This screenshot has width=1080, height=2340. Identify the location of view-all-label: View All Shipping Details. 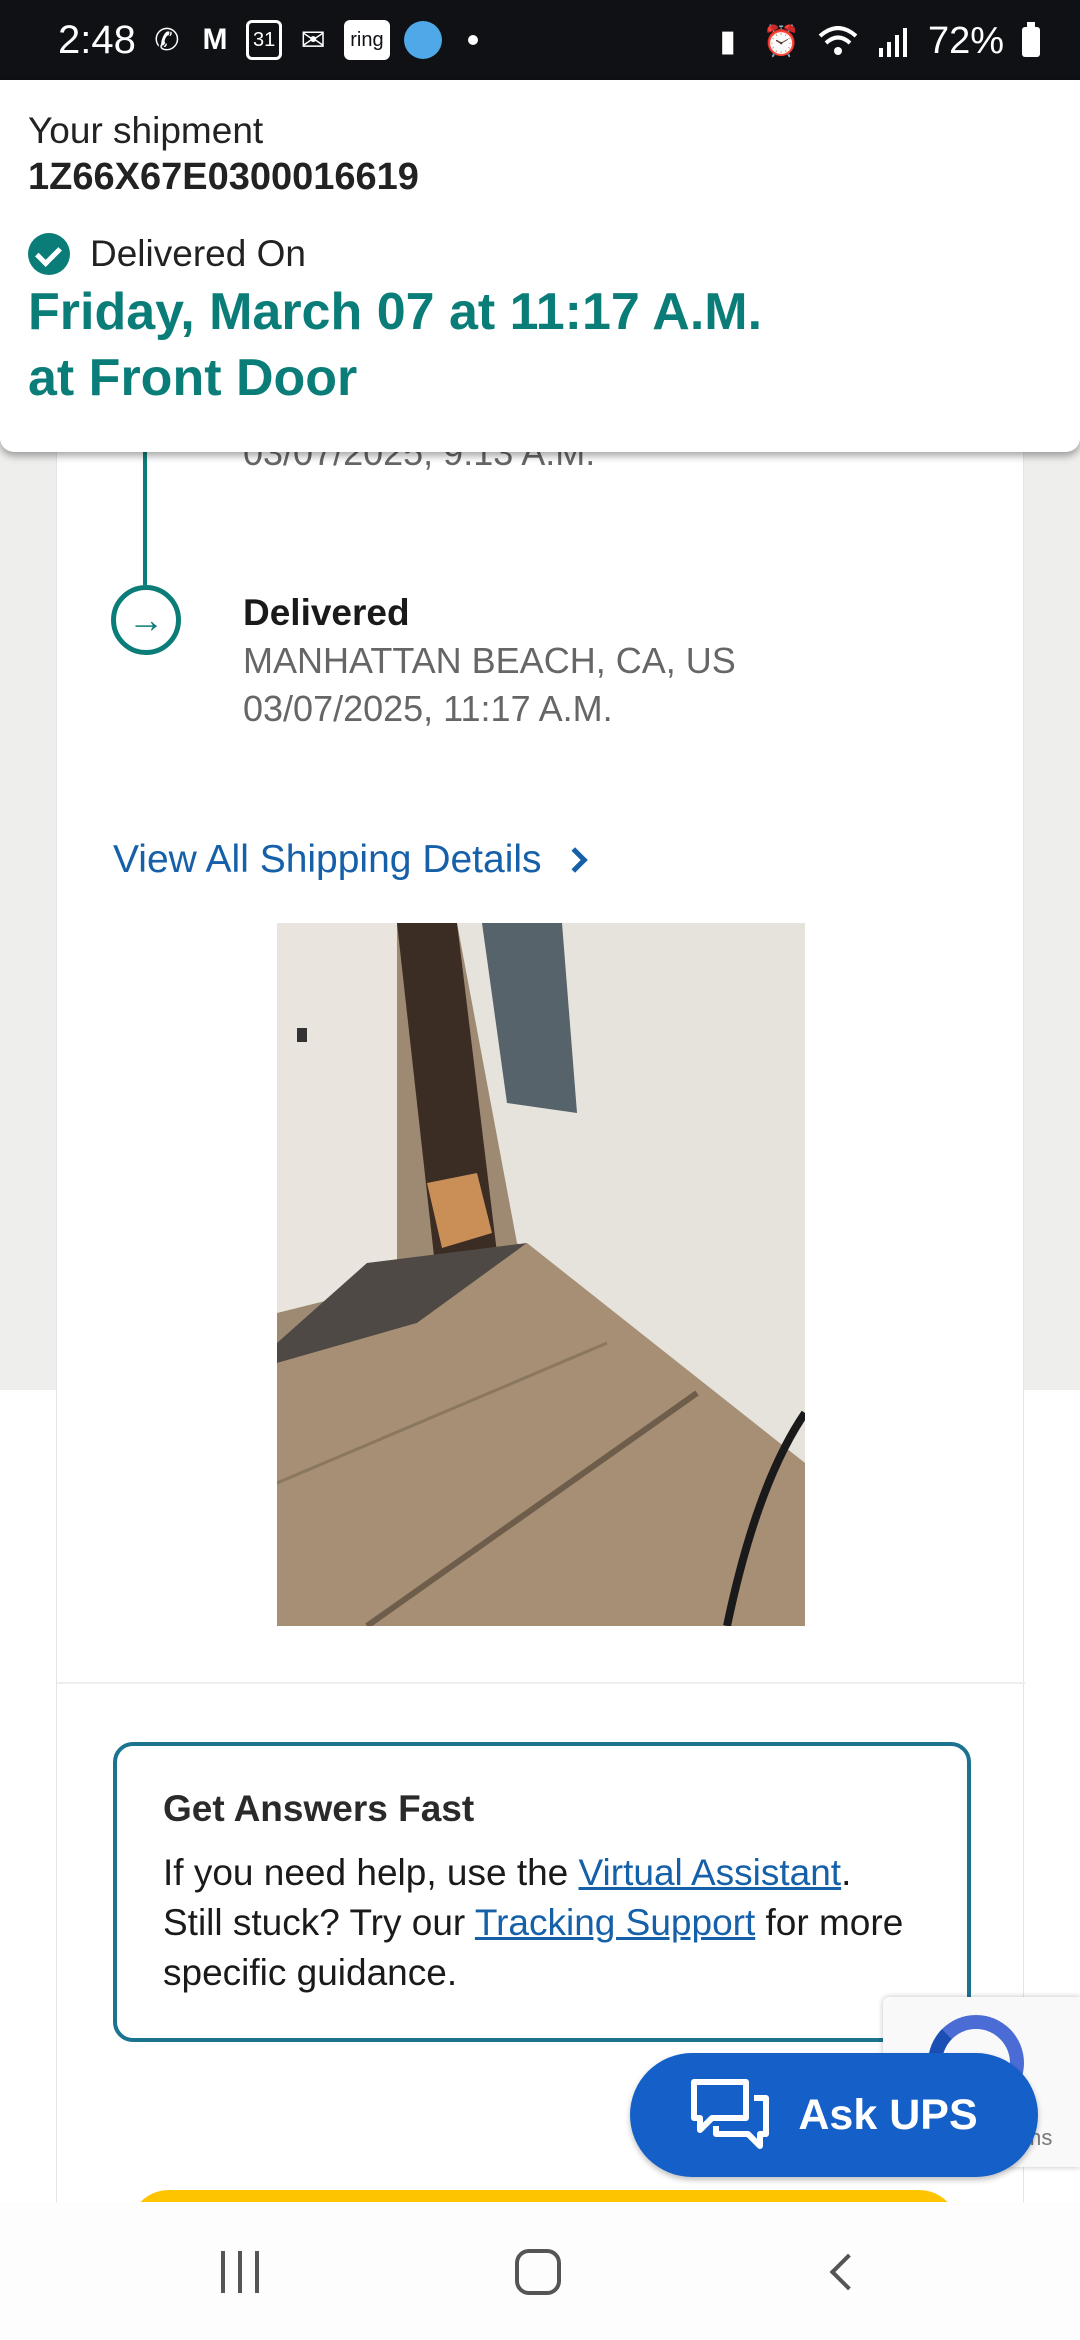
(327, 859).